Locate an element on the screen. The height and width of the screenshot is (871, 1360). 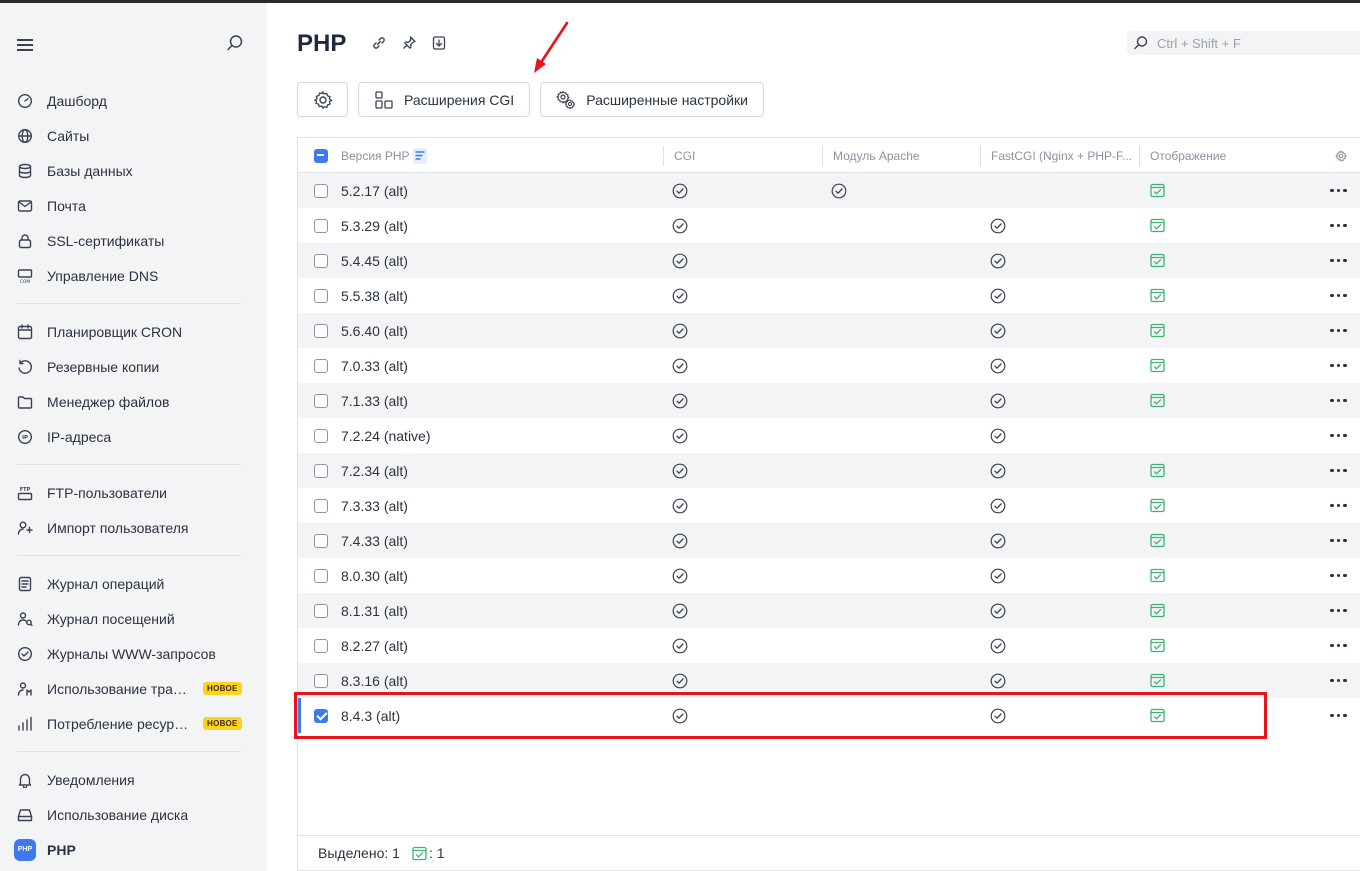
table-row: 7.2.34 (alt) is located at coordinates (829, 470).